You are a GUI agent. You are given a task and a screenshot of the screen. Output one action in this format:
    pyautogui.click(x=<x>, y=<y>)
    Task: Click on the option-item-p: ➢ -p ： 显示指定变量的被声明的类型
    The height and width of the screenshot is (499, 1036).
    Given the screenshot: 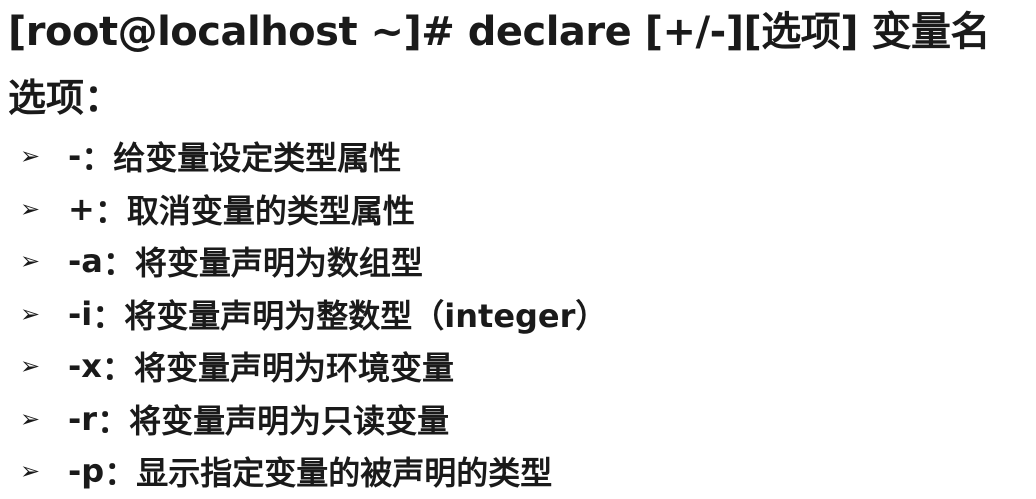 What is the action you would take?
    pyautogui.click(x=313, y=471)
    